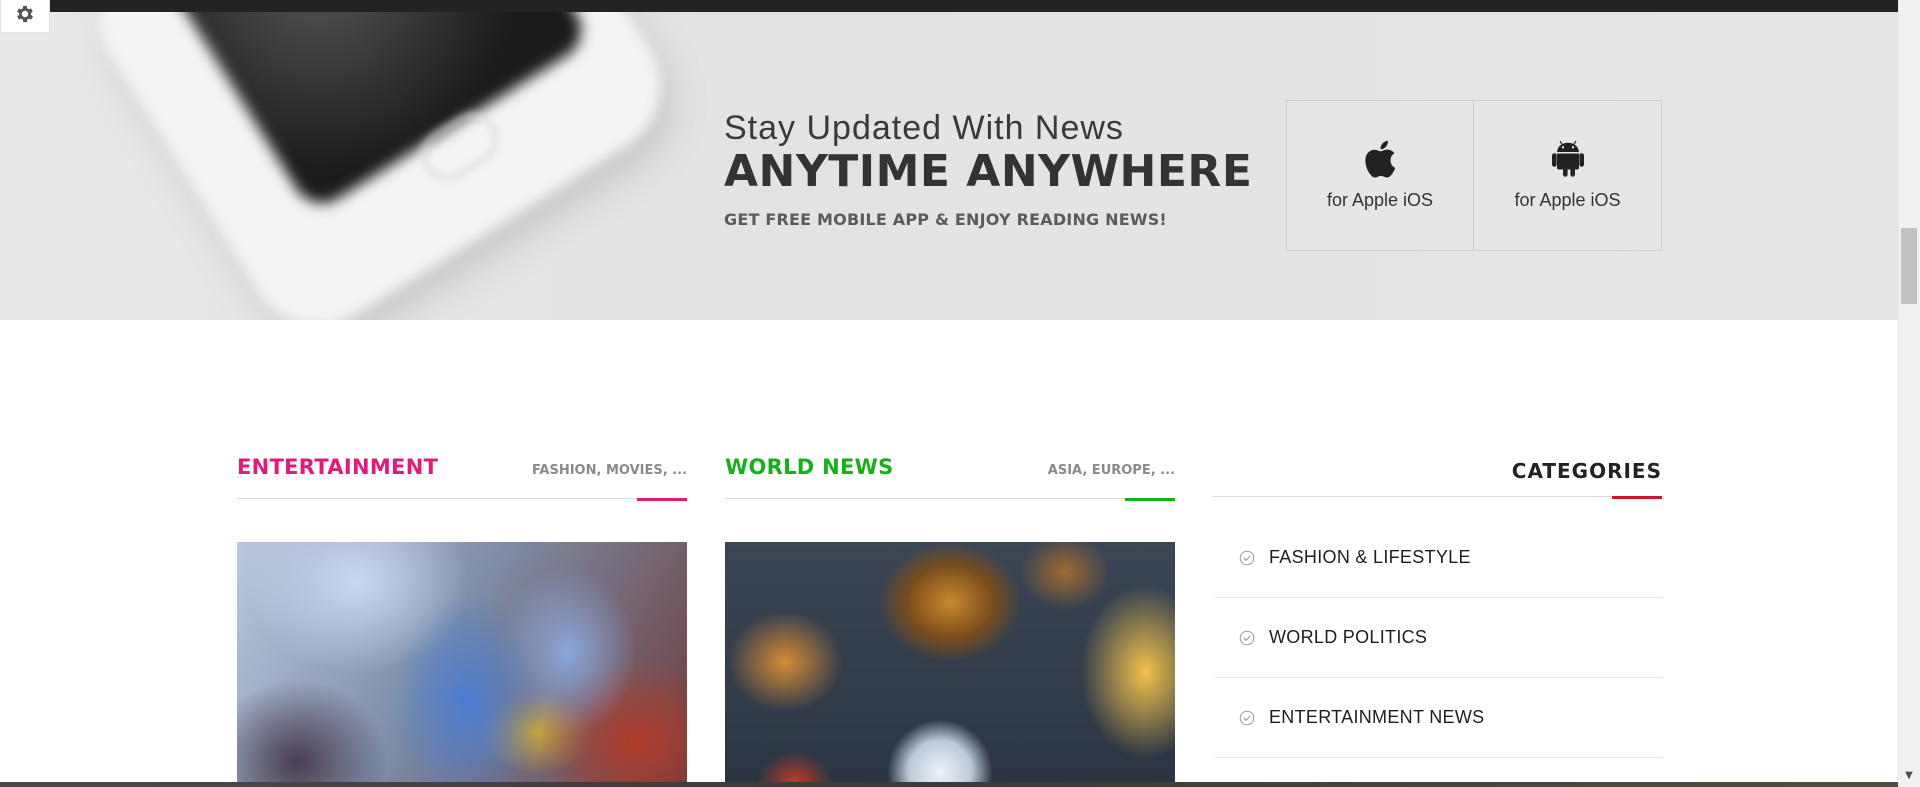 This screenshot has width=1920, height=787. Describe the element at coordinates (949, 6) in the screenshot. I see `top-bar` at that location.